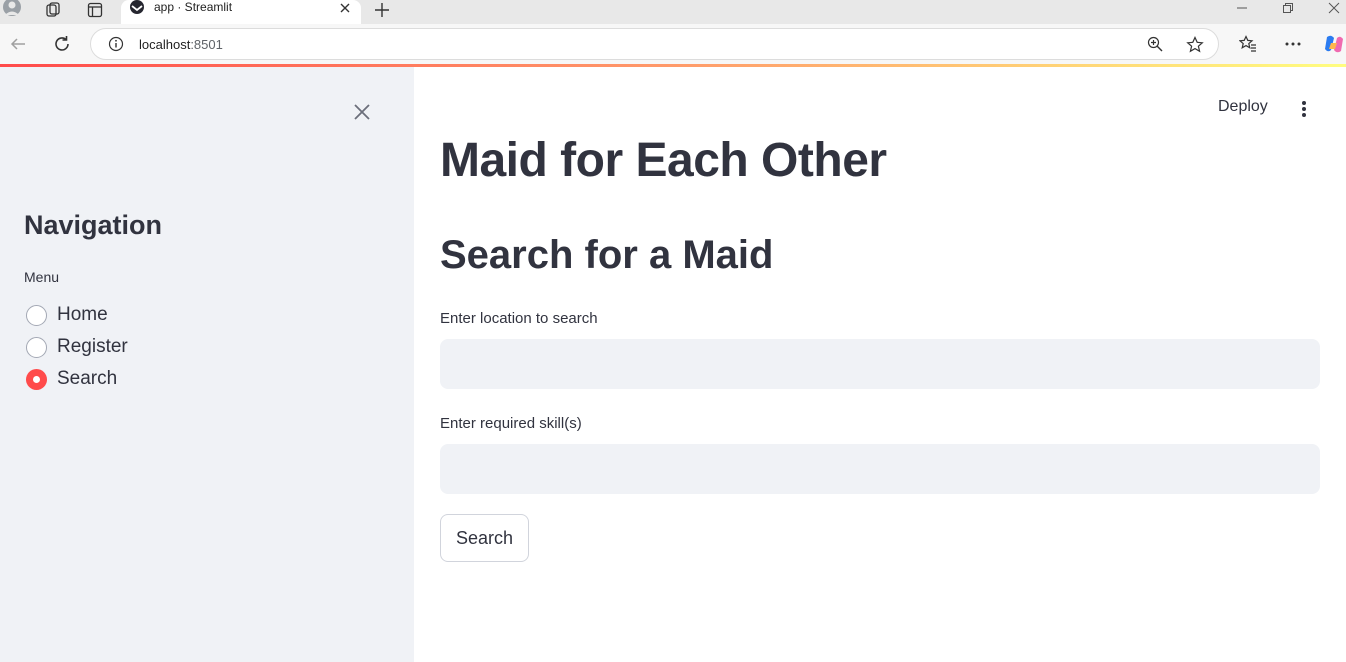  What do you see at coordinates (519, 318) in the screenshot?
I see `location-label: Enter location to search` at bounding box center [519, 318].